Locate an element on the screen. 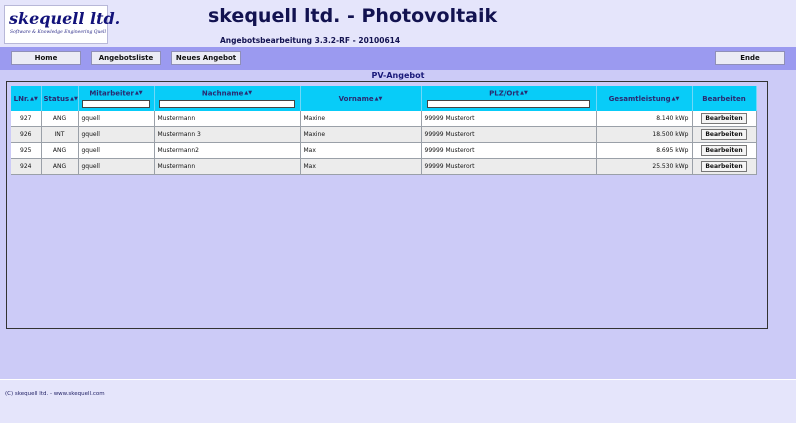 The width and height of the screenshot is (796, 423). col-label: Gesamtleistung is located at coordinates (639, 98).